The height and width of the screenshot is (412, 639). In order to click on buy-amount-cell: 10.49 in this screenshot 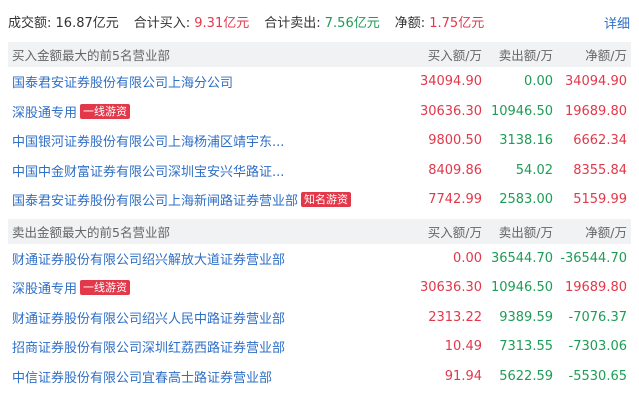, I will do `click(463, 347)`.